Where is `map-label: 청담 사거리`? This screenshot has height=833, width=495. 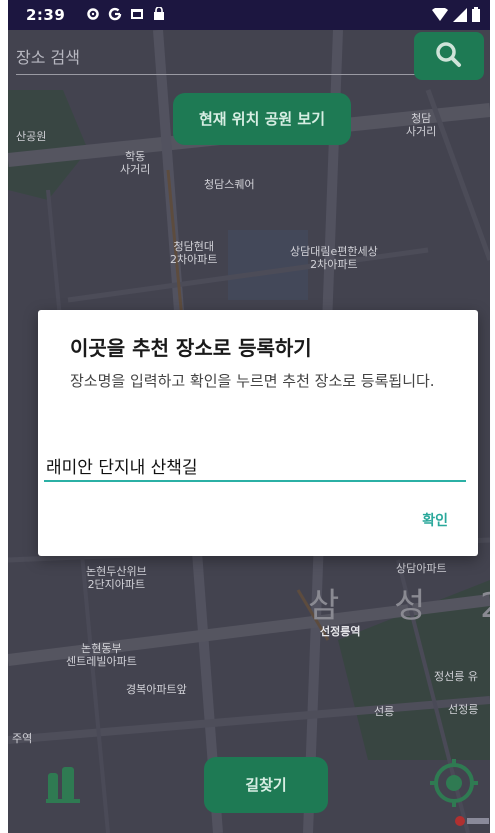 map-label: 청담 사거리 is located at coordinates (421, 125).